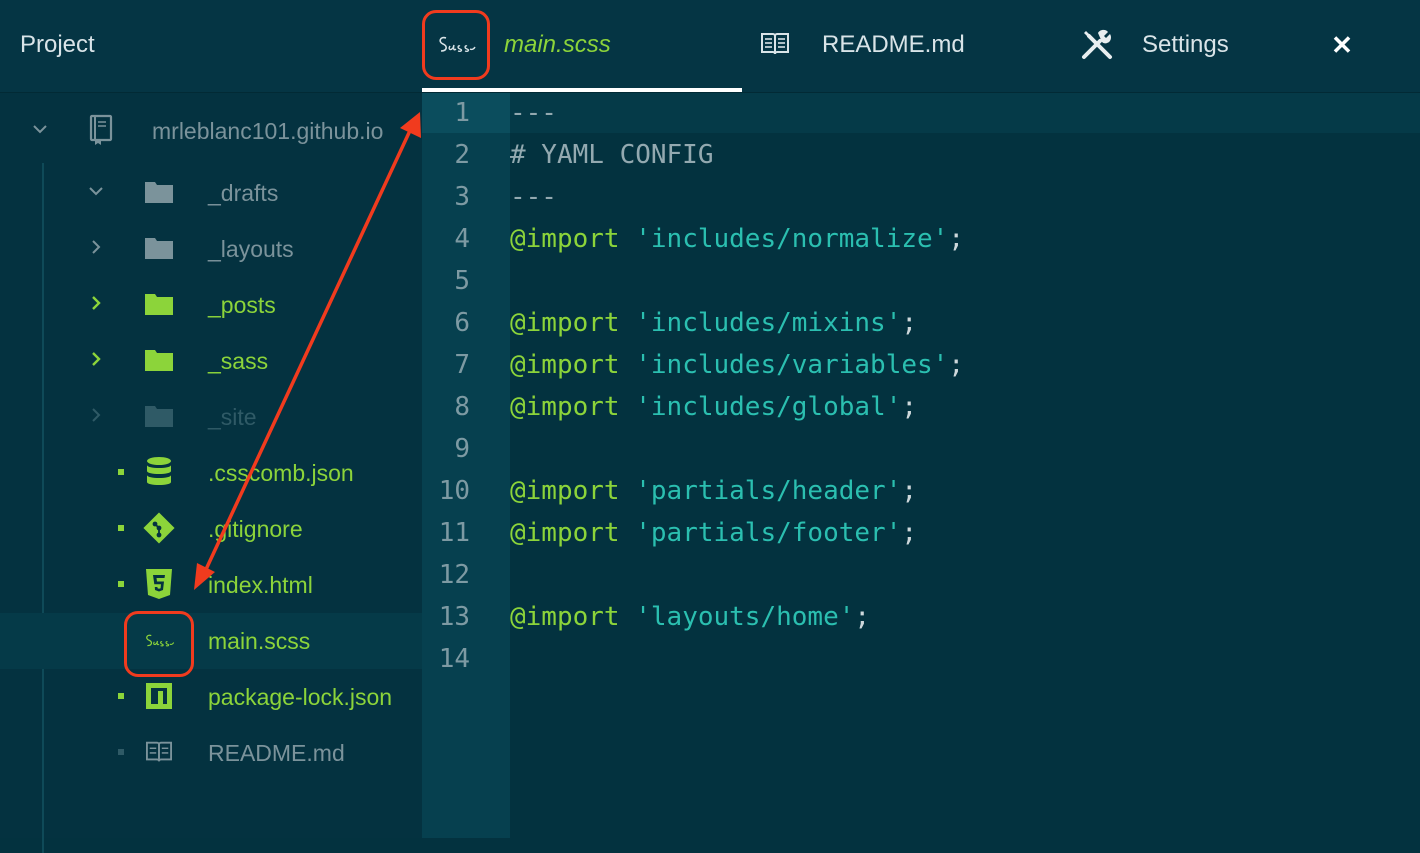 The height and width of the screenshot is (853, 1420). I want to click on tree-item-index-html: index.html, so click(211, 585).